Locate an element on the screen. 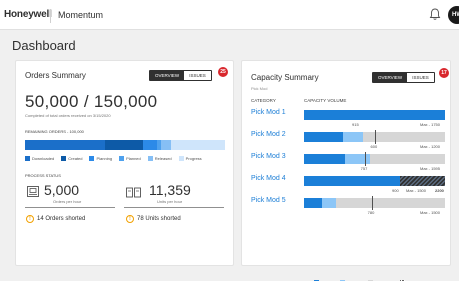 The width and height of the screenshot is (459, 281). orders-view-toggle: OVERVIEW ISSUES is located at coordinates (180, 75).